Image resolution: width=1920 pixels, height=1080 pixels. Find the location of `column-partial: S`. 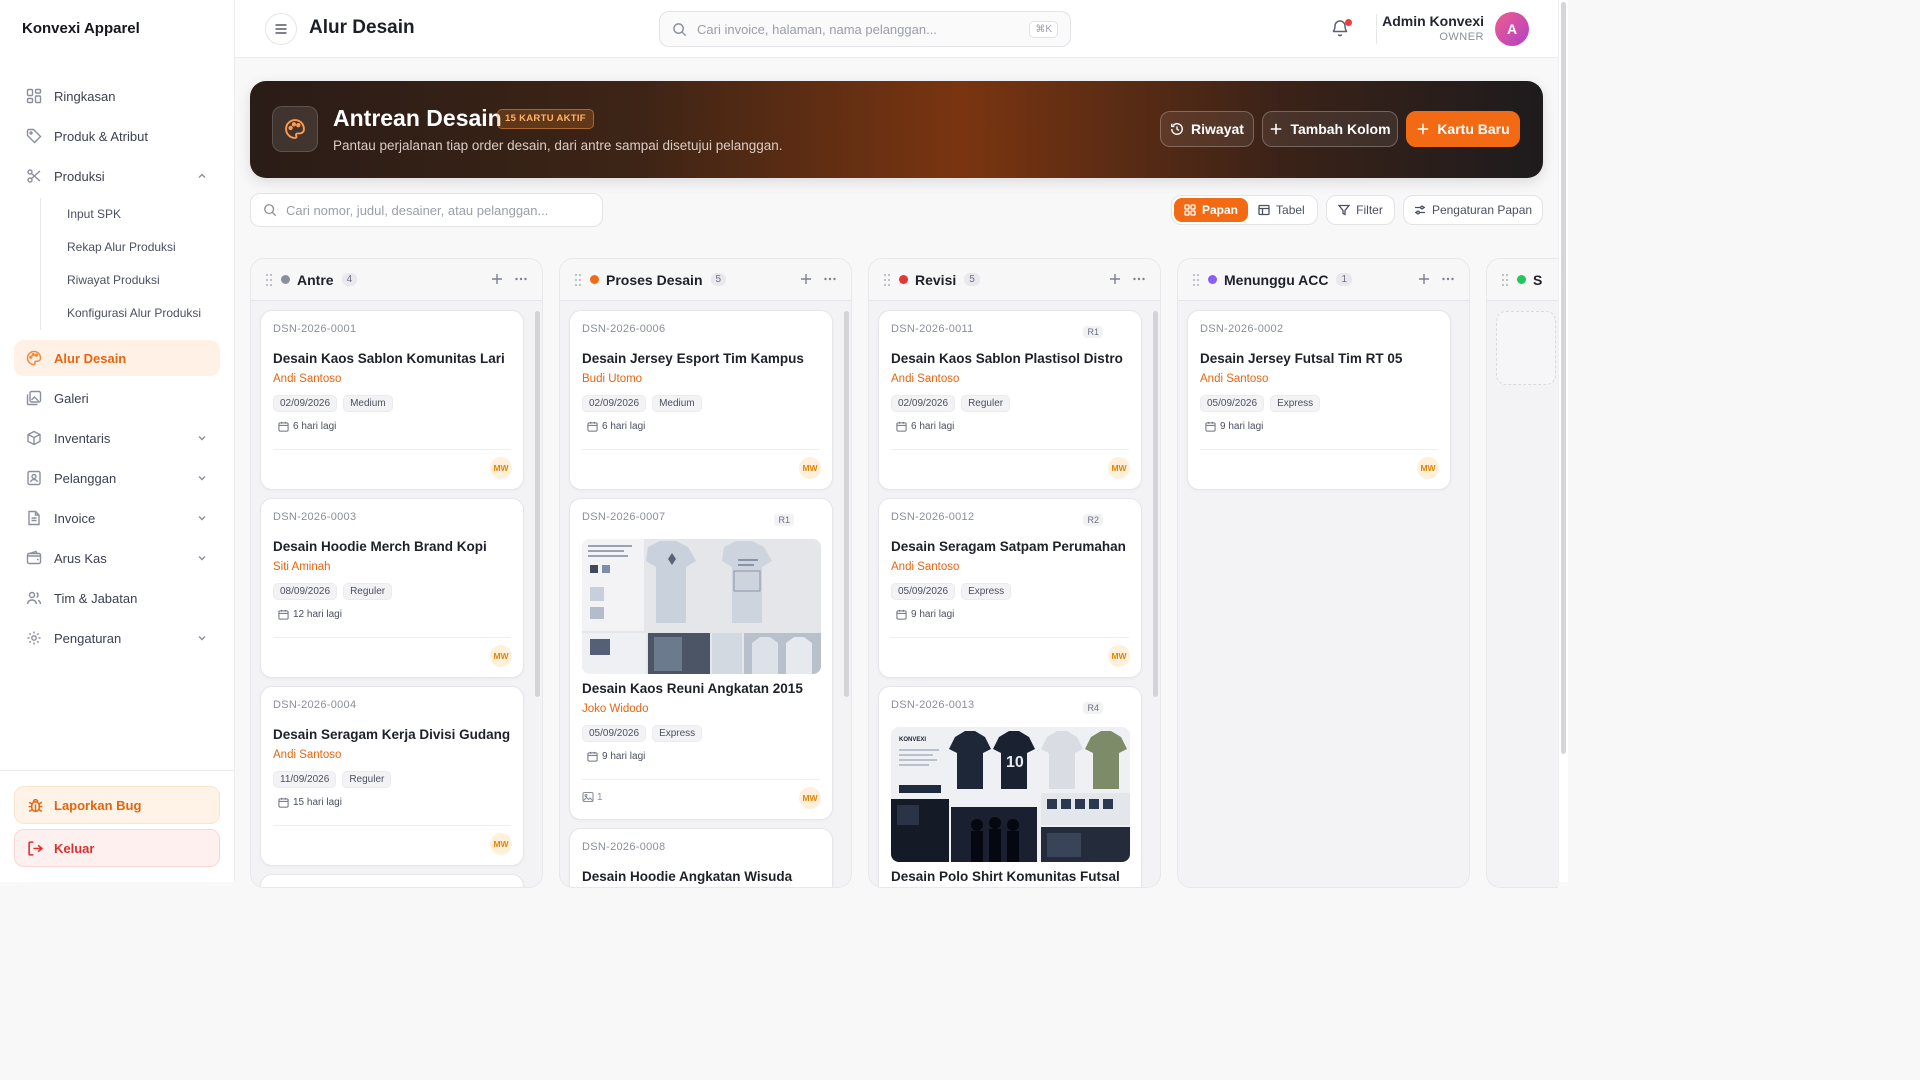

column-partial: S is located at coordinates (1522, 573).